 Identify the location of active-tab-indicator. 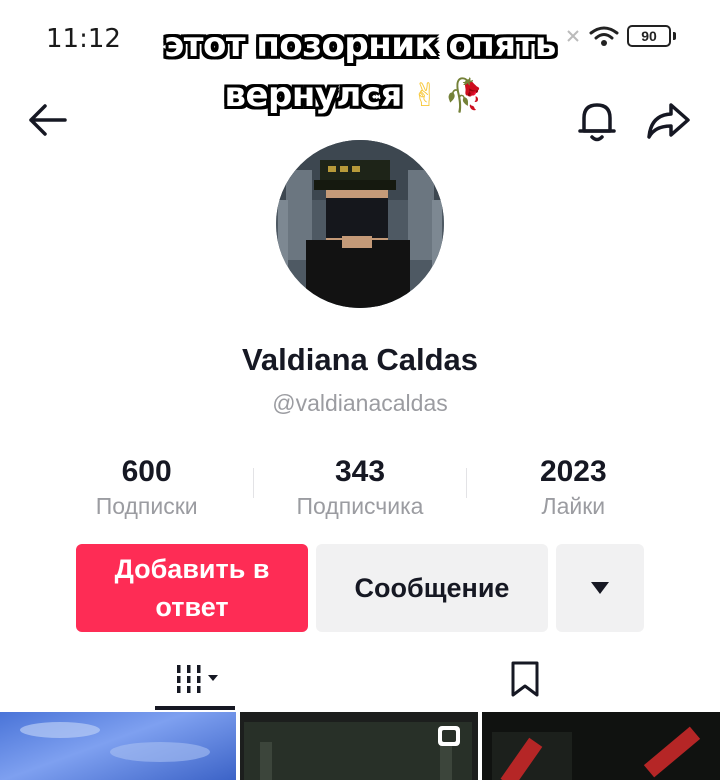
(195, 708).